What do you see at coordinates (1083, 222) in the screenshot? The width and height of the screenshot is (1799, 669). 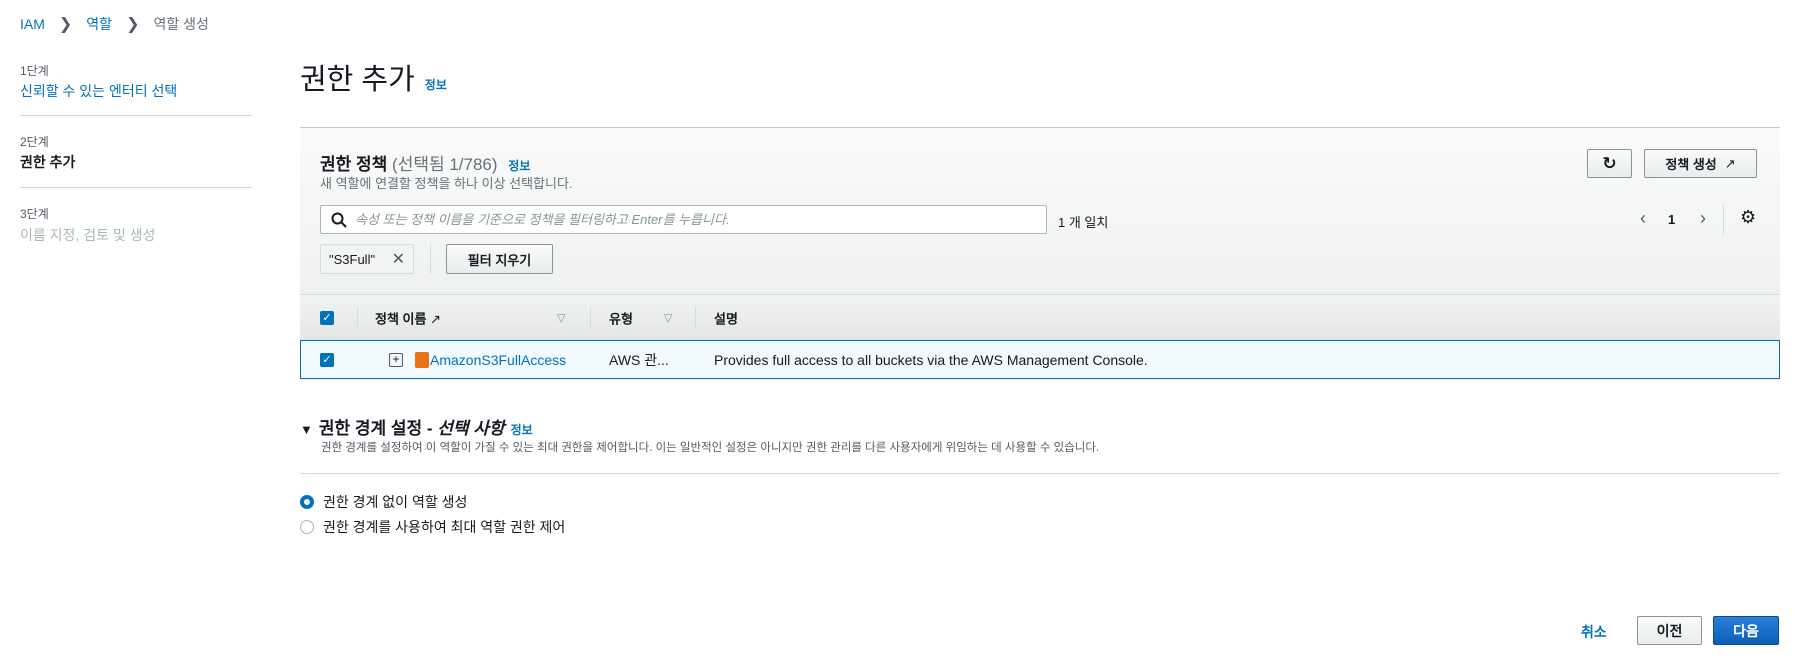 I see `match-count: 1 개 일치` at bounding box center [1083, 222].